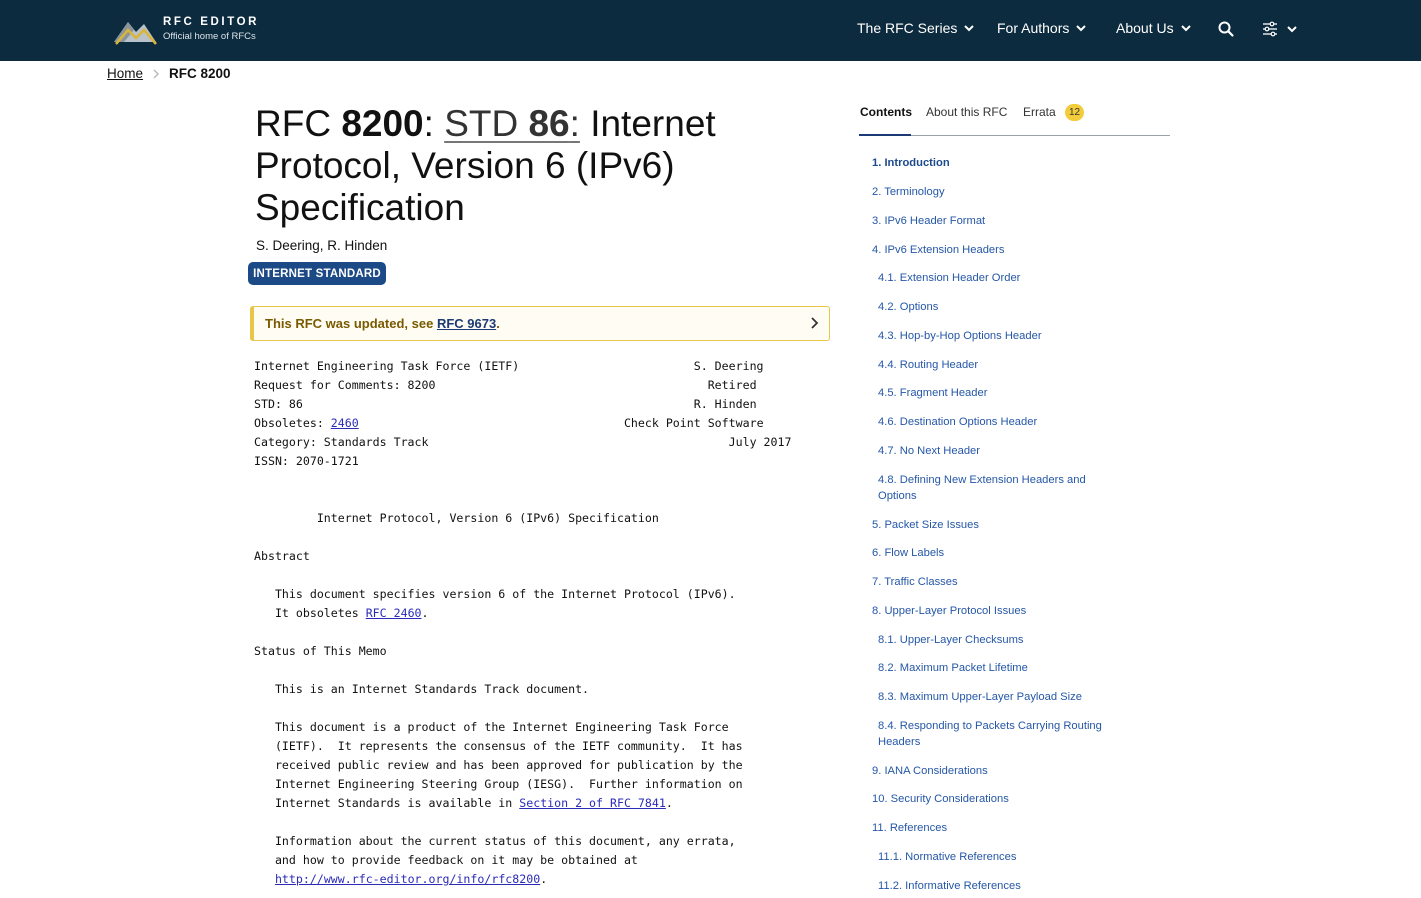 The height and width of the screenshot is (898, 1421). What do you see at coordinates (264, 879) in the screenshot?
I see `status-text` at bounding box center [264, 879].